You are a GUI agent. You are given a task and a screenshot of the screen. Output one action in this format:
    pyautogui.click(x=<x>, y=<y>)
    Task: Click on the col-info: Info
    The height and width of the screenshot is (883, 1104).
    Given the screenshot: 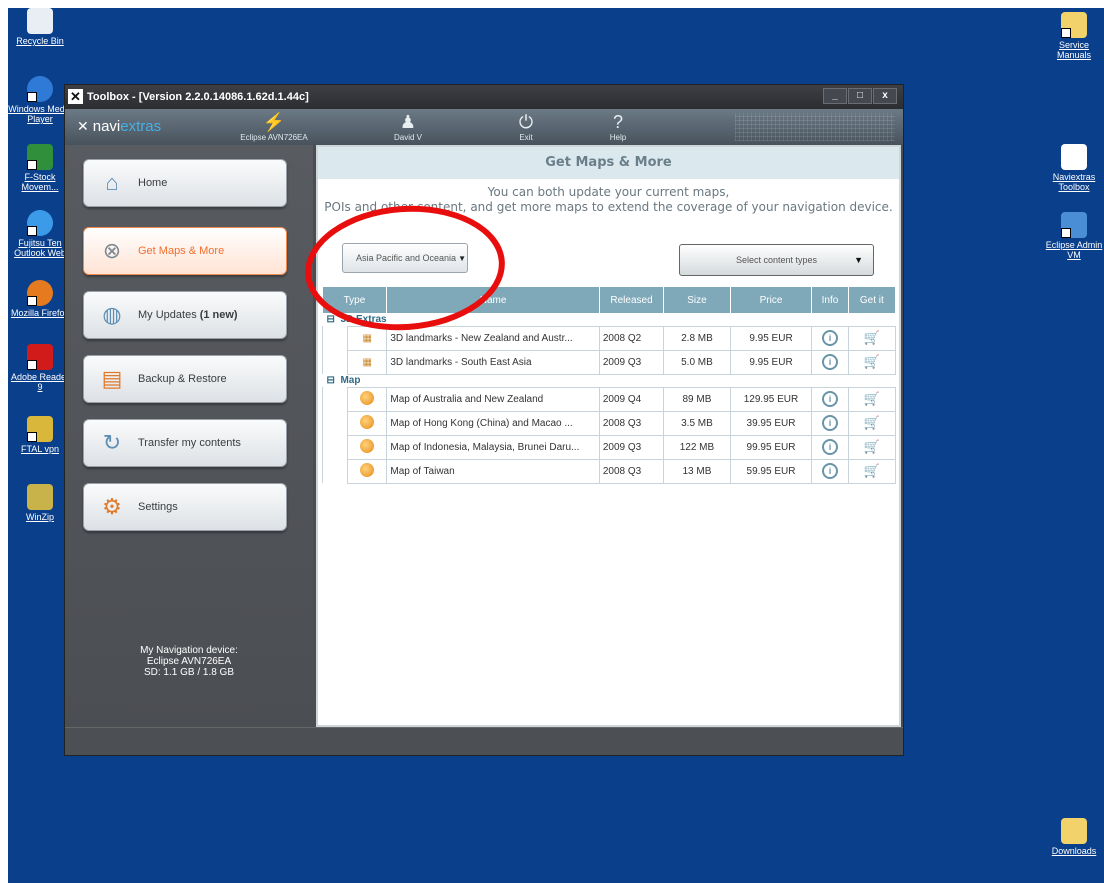 What is the action you would take?
    pyautogui.click(x=830, y=300)
    